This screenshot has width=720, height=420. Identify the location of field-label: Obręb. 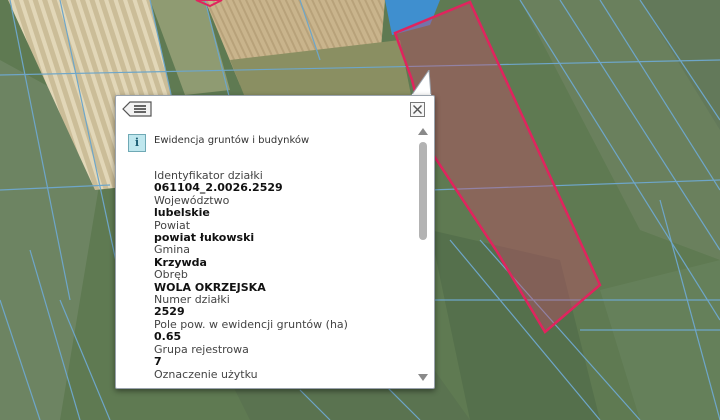
(171, 275).